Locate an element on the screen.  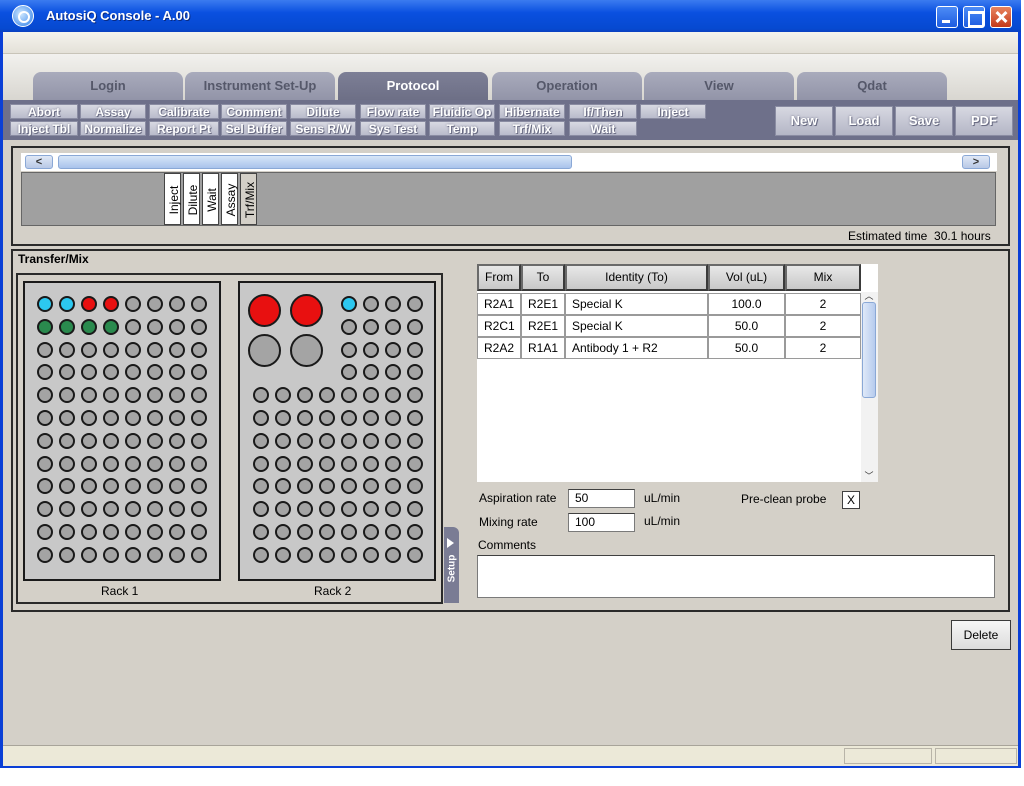
tab-instrument-setup: Instrument Set-Up is located at coordinates (260, 86).